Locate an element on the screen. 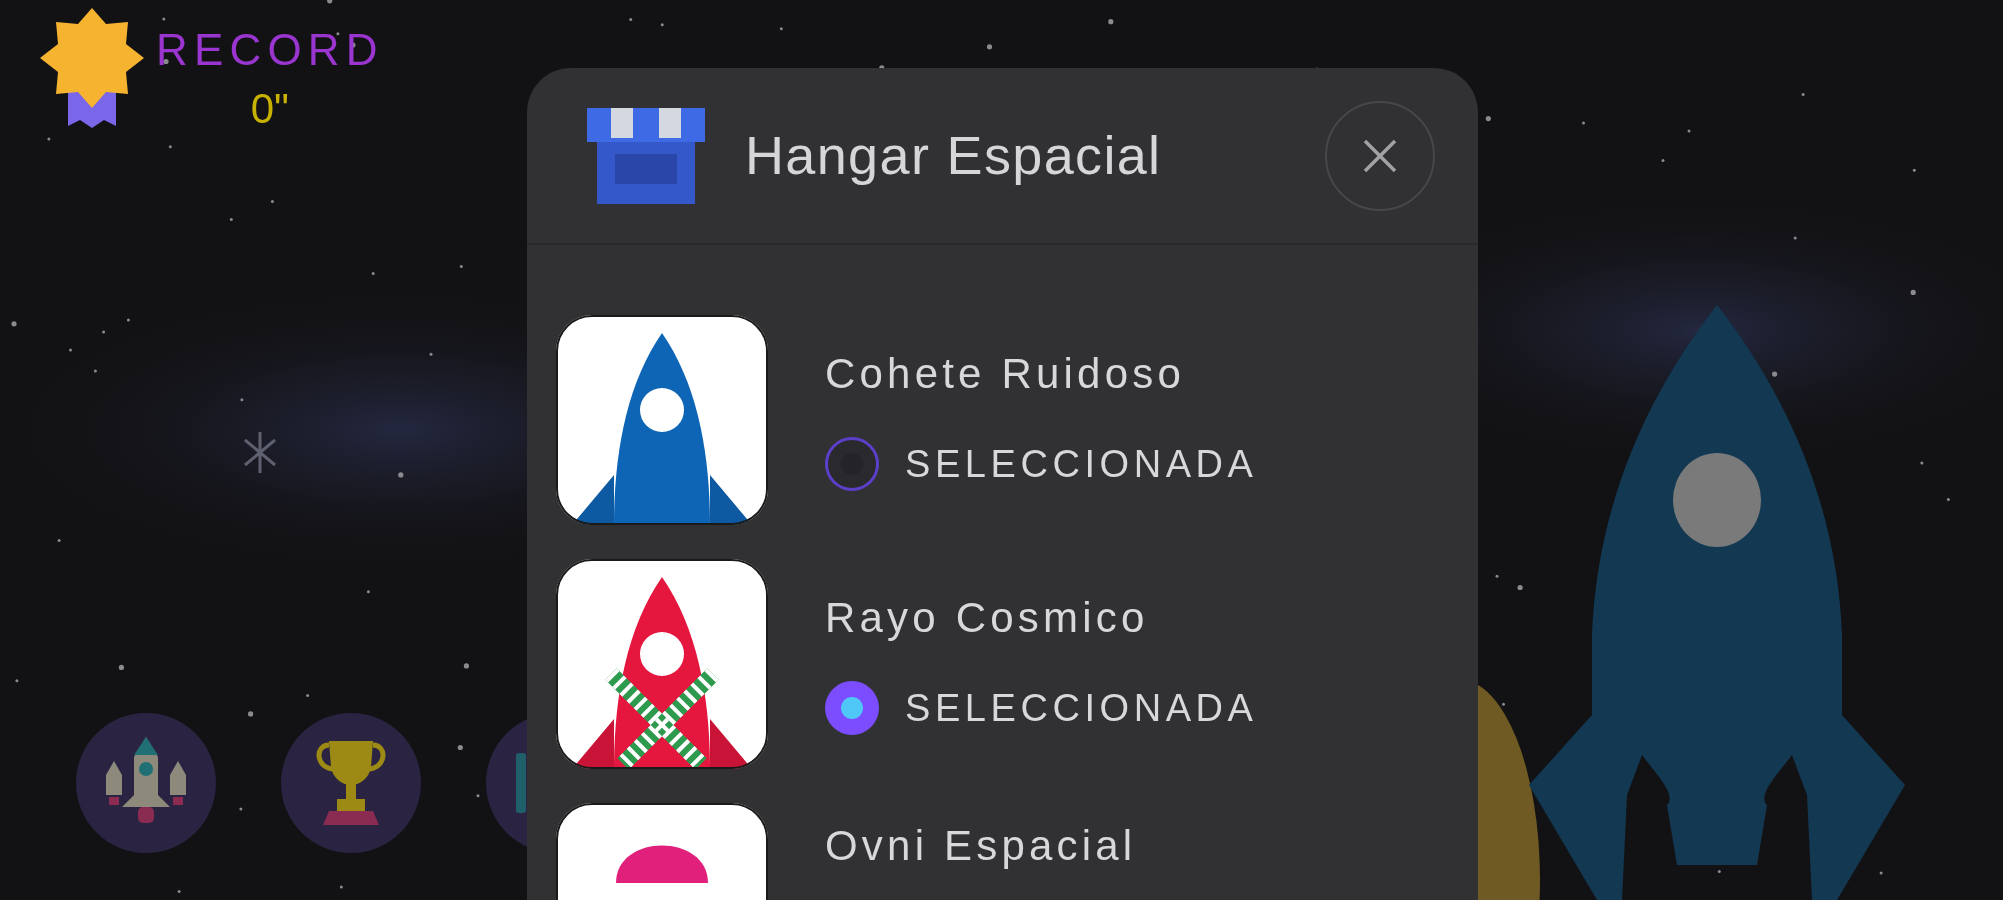  close-button is located at coordinates (1380, 155).